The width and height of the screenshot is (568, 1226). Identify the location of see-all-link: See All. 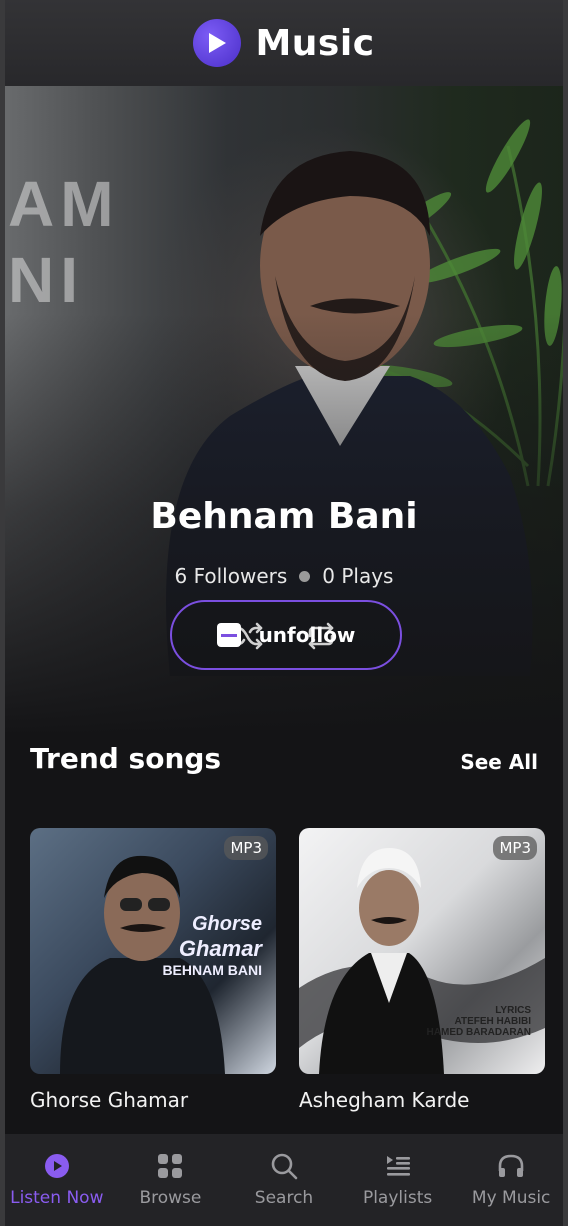
(499, 762).